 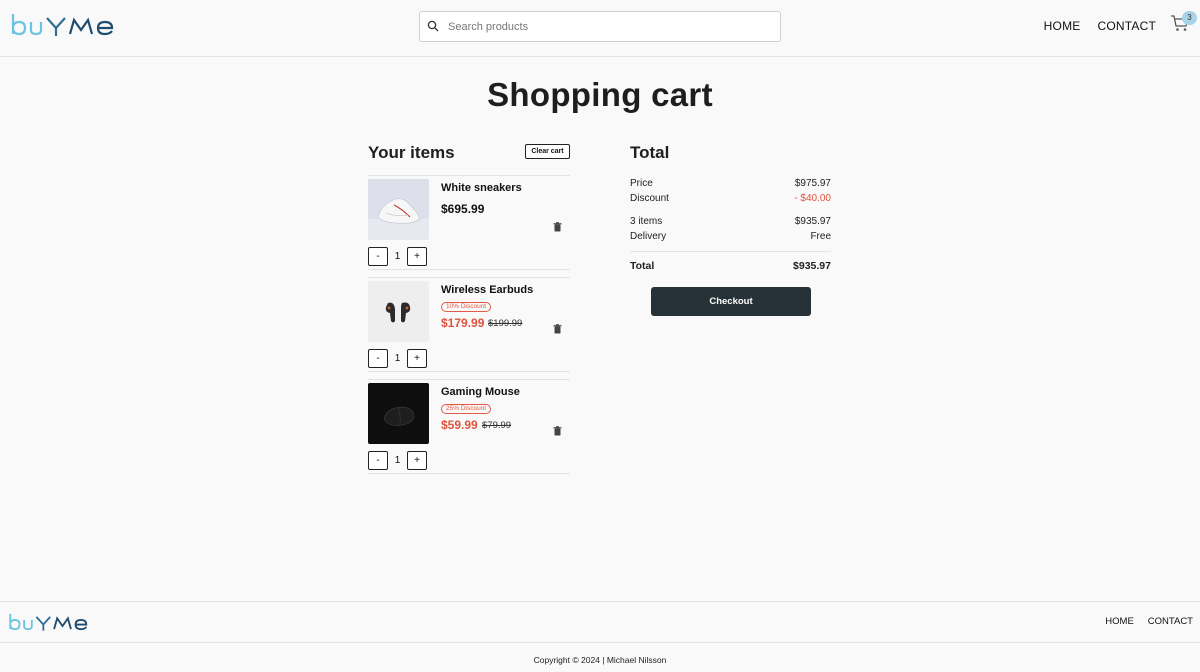 I want to click on top-navbar: HOME CONTACT 3, so click(x=600, y=28).